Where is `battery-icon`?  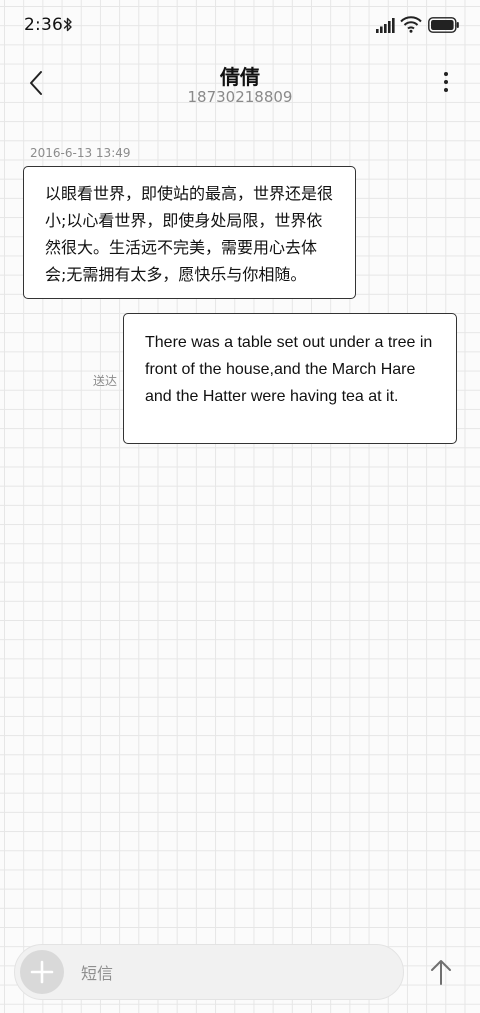
battery-icon is located at coordinates (443, 25).